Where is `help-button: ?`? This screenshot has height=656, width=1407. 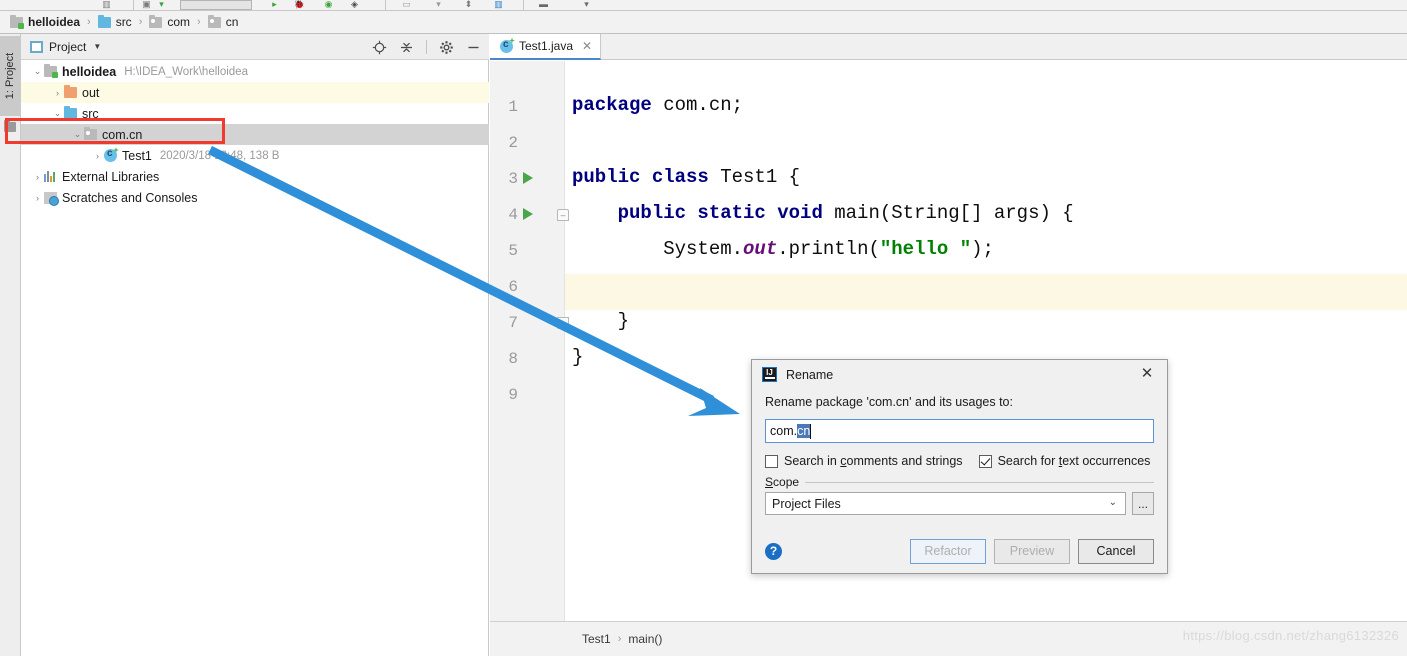
help-button: ? is located at coordinates (773, 551).